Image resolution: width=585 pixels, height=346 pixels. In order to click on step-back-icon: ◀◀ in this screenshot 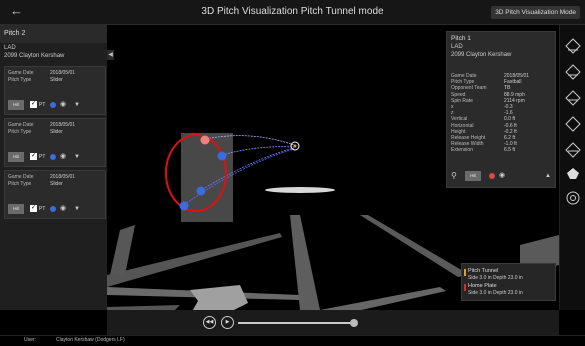, I will do `click(209, 322)`.